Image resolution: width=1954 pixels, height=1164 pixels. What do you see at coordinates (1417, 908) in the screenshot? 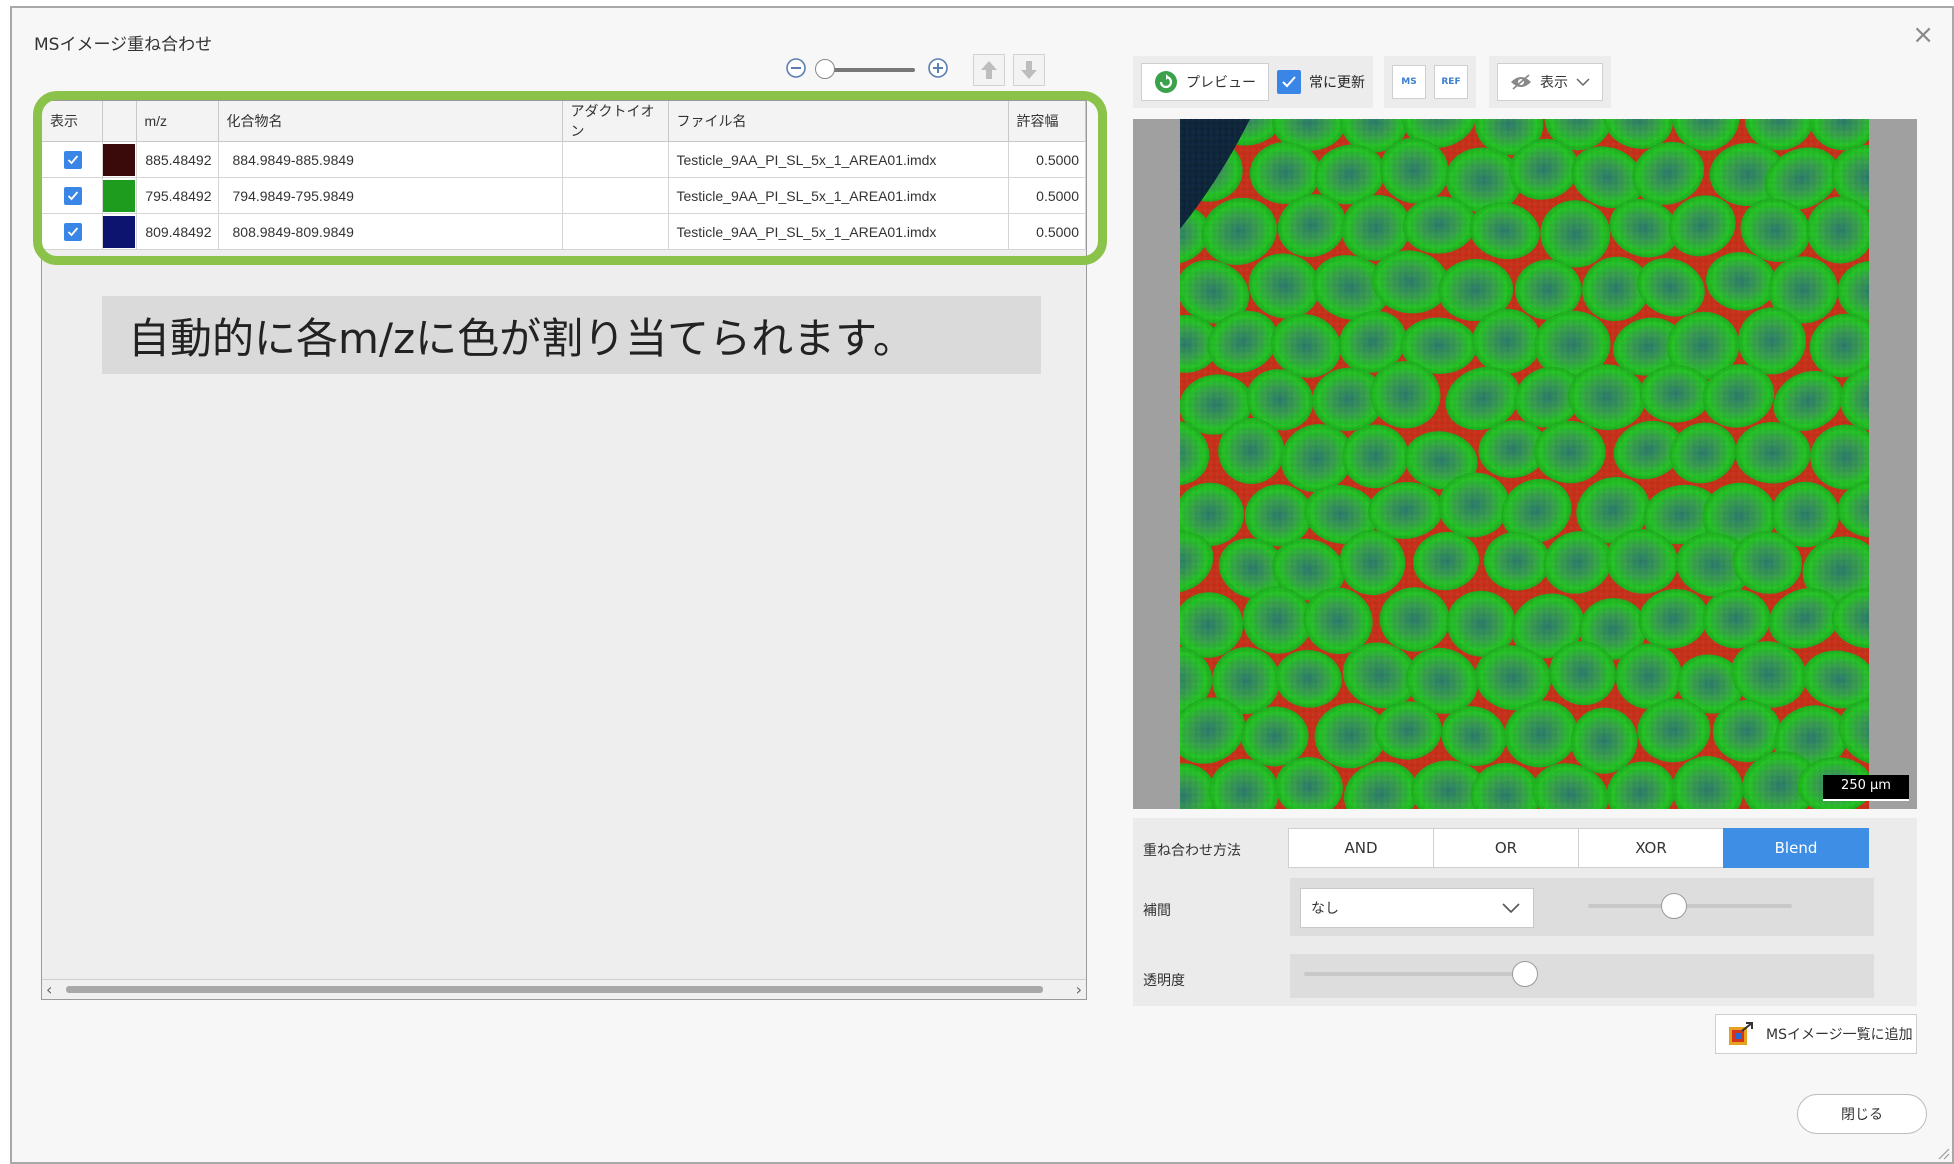
I see `interpolation-select: なし` at bounding box center [1417, 908].